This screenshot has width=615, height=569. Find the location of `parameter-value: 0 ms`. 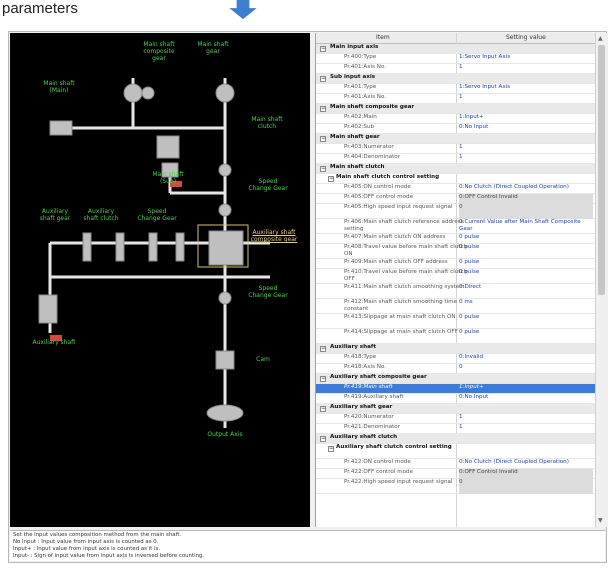

parameter-value: 0 ms is located at coordinates (526, 306).